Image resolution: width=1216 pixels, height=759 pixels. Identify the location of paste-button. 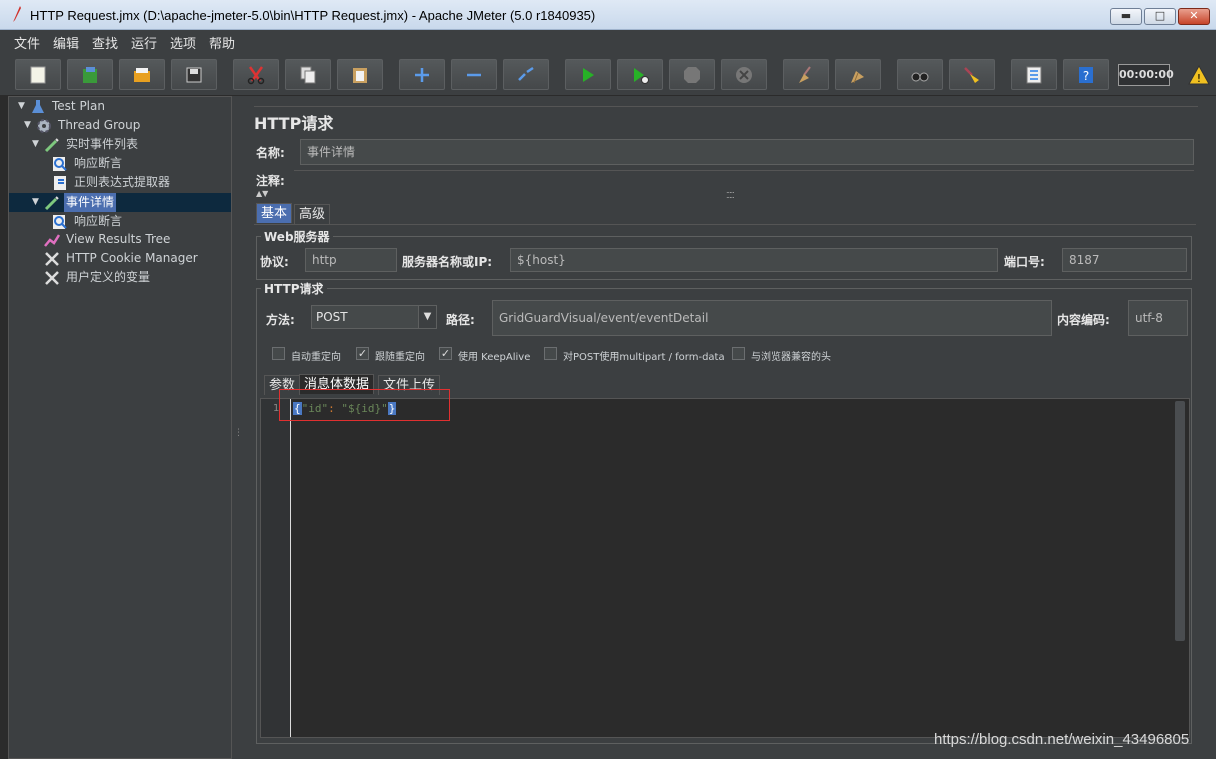
(360, 74).